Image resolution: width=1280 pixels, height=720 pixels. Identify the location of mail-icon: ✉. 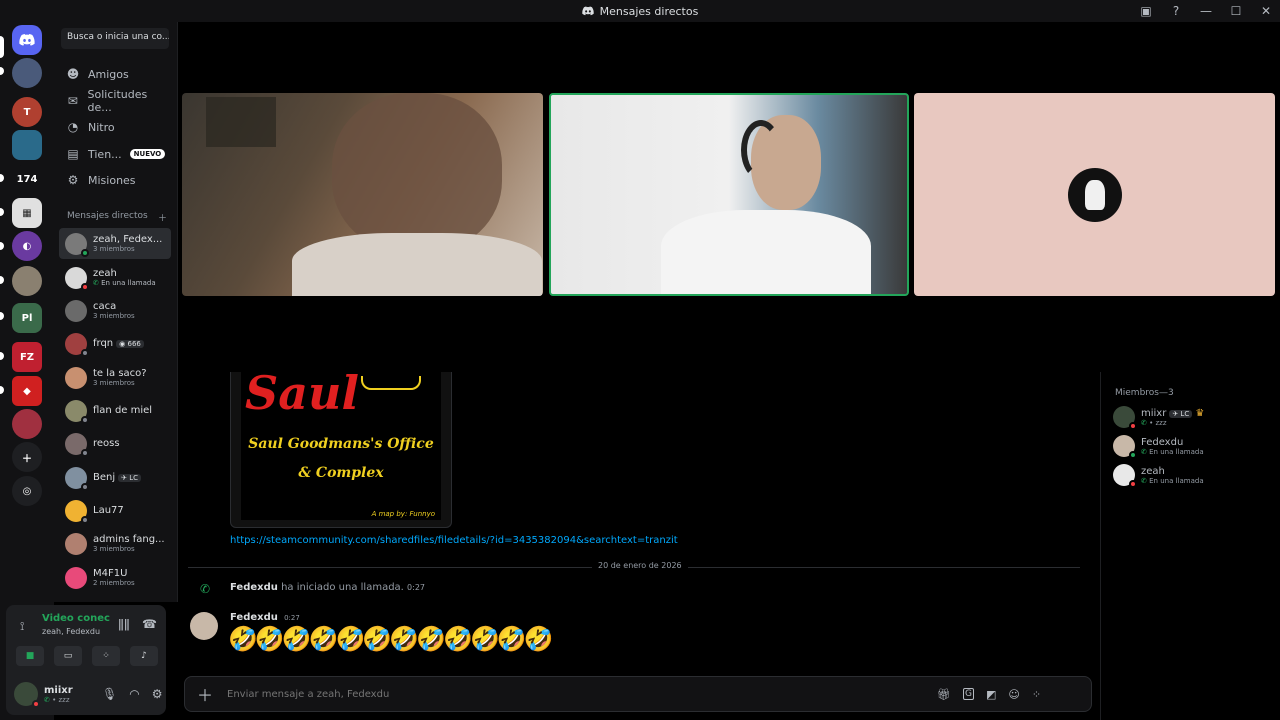
(72, 101).